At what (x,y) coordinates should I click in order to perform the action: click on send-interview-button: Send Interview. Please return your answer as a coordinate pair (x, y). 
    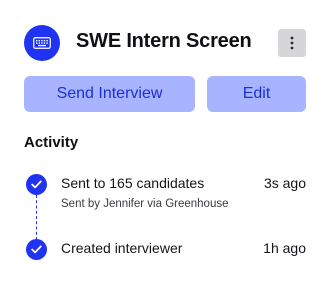
    Looking at the image, I should click on (109, 94).